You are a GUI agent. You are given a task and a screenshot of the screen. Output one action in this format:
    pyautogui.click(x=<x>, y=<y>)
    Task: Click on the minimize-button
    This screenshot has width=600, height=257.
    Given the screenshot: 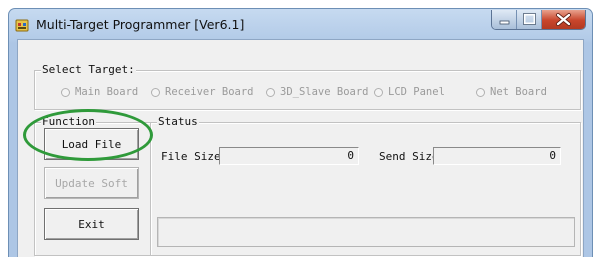 What is the action you would take?
    pyautogui.click(x=504, y=19)
    